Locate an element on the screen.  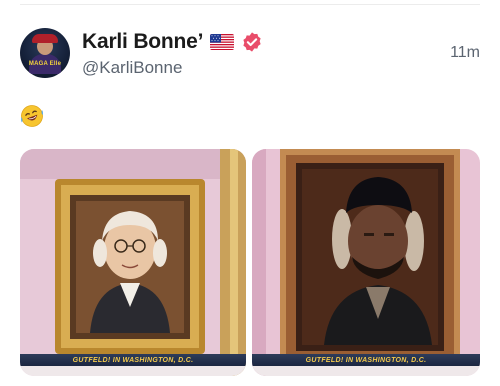
author-handle: @KarliBonne is located at coordinates (132, 68).